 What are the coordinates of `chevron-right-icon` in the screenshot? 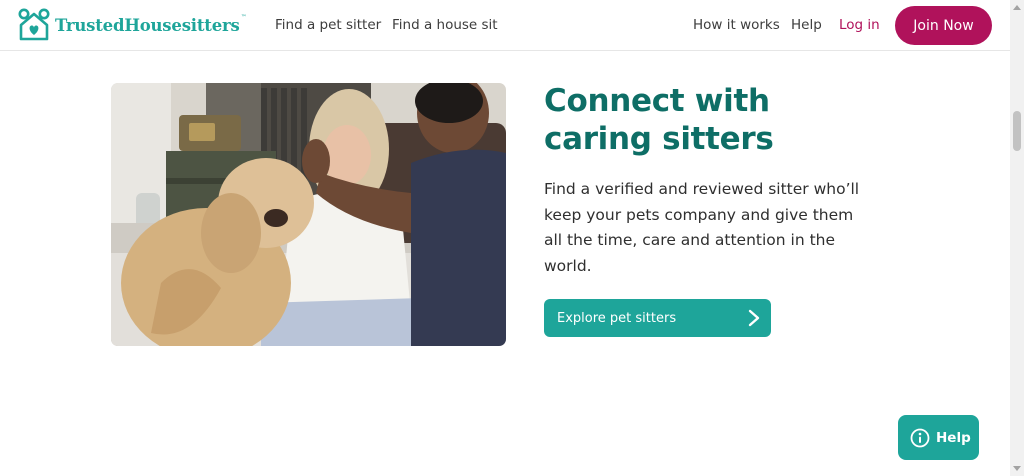 It's located at (754, 318).